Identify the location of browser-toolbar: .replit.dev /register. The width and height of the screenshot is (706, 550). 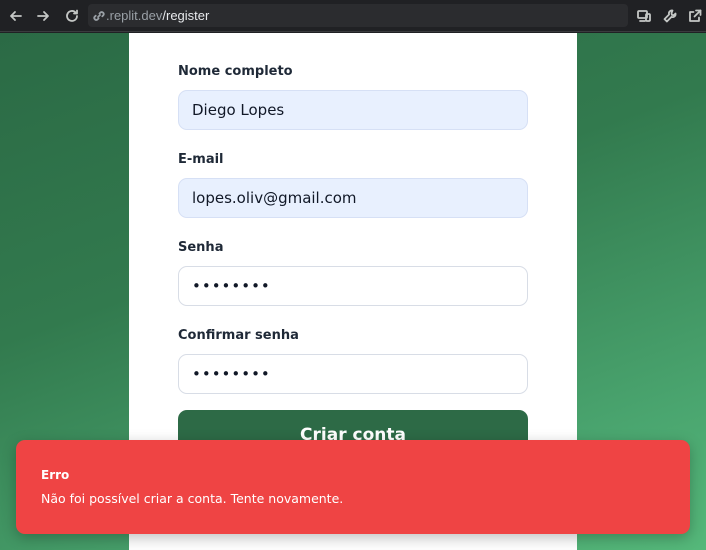
(353, 16).